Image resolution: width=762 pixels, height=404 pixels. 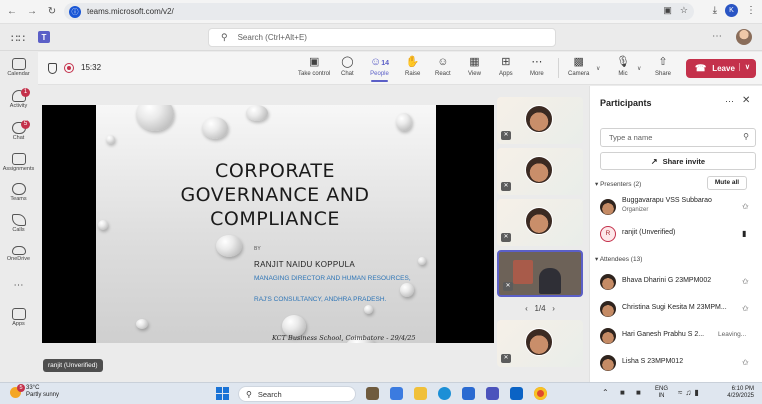 What do you see at coordinates (678, 283) in the screenshot?
I see `participant-row: Bhava Dharini G 23MPM002 ✩` at bounding box center [678, 283].